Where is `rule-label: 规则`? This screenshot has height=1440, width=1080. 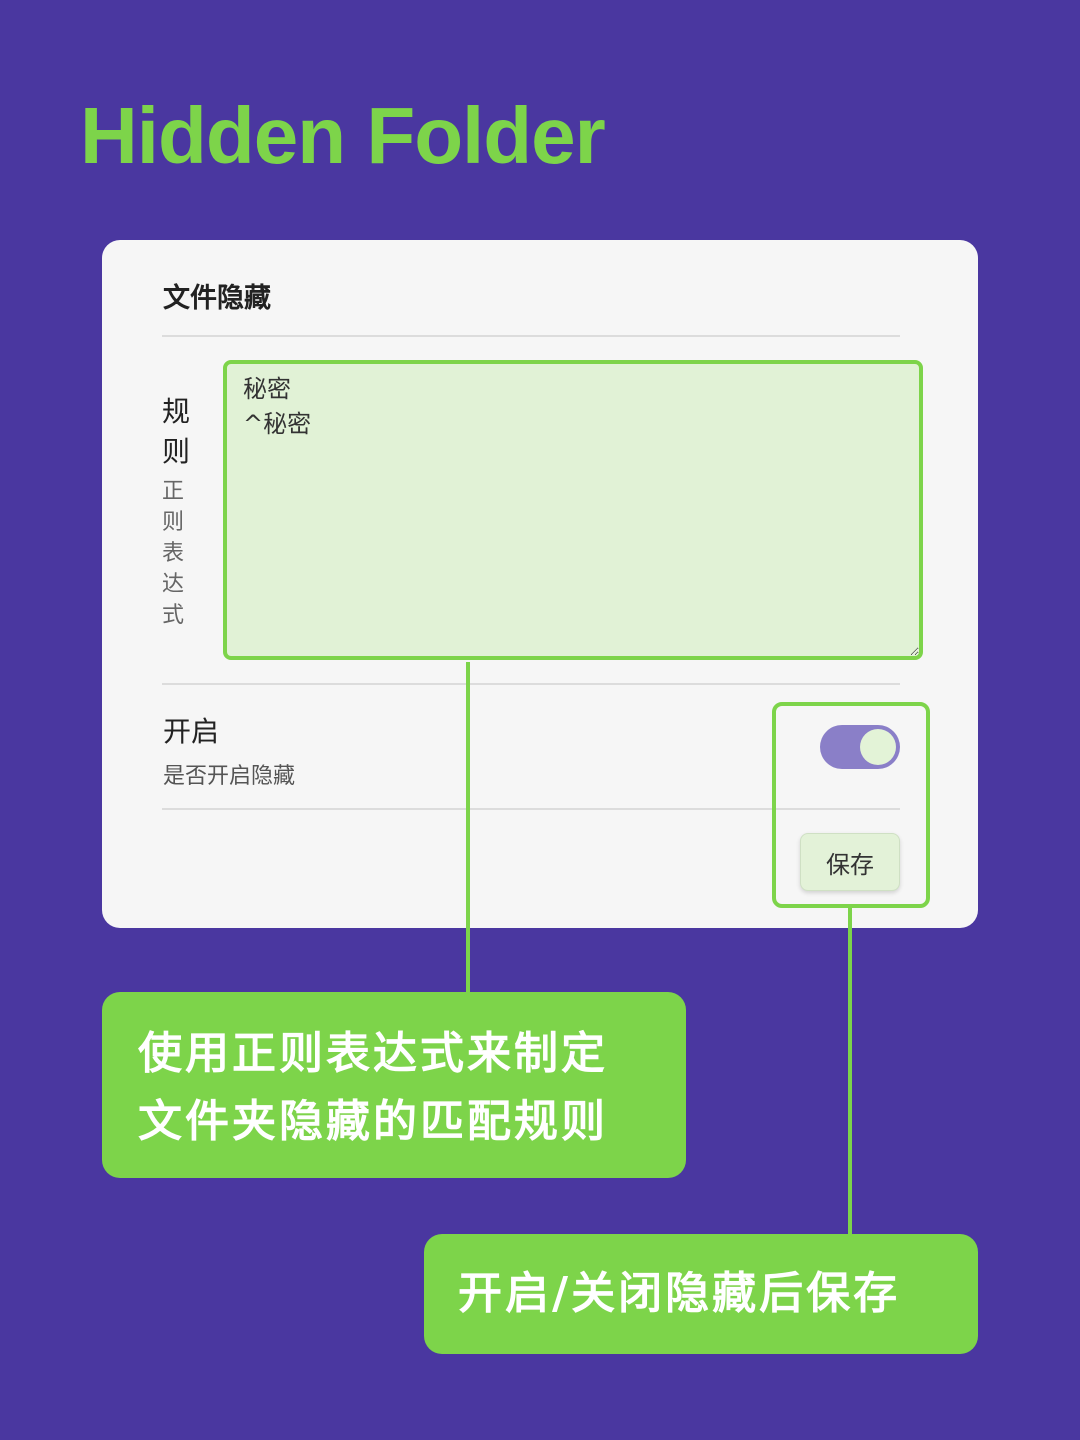 rule-label: 规则 is located at coordinates (176, 431).